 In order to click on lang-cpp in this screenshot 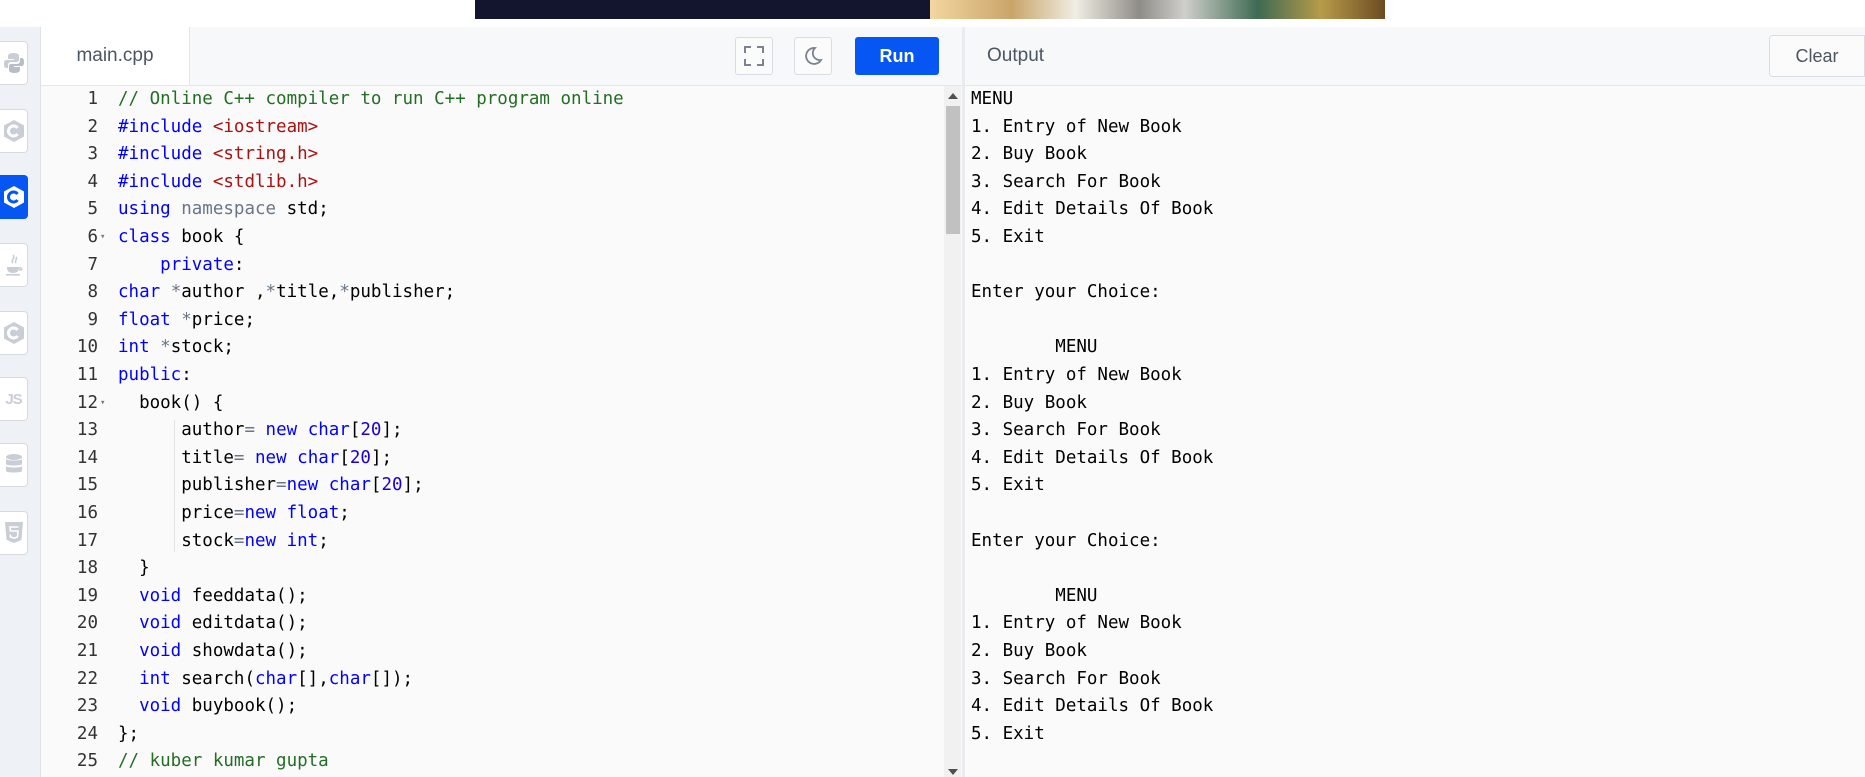, I will do `click(14, 197)`.